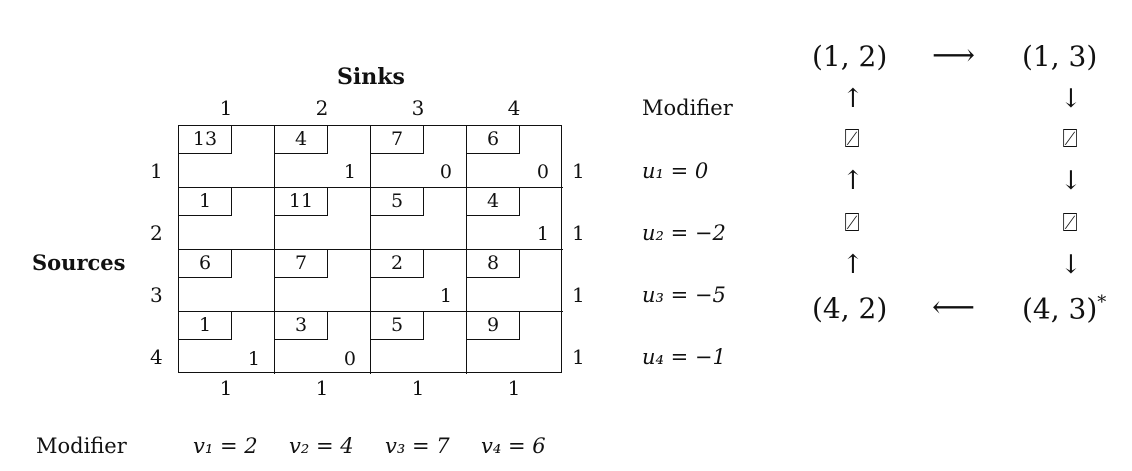 The image size is (1132, 471). I want to click on loop-node-top-right: (1, 3), so click(1060, 56).